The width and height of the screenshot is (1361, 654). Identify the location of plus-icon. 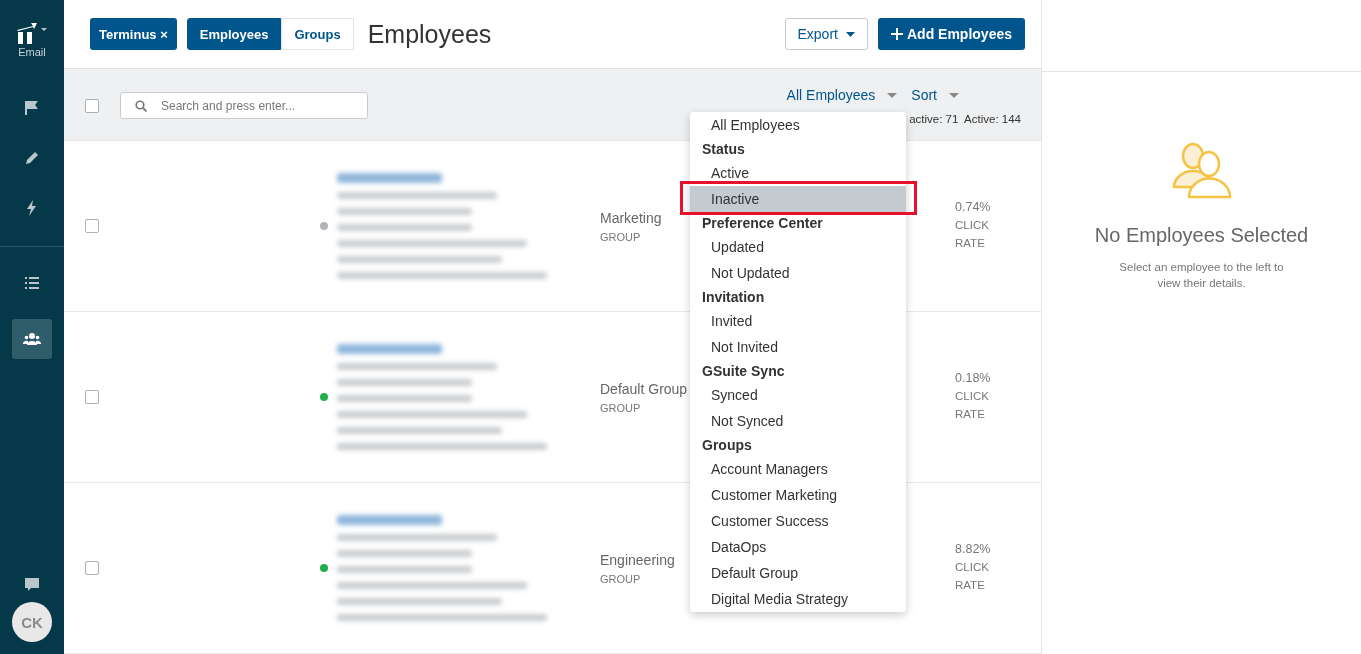
(896, 34).